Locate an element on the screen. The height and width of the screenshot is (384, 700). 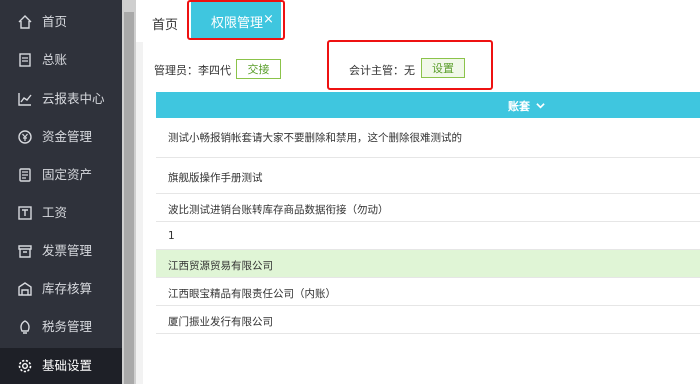
chevron-down-icon is located at coordinates (540, 106).